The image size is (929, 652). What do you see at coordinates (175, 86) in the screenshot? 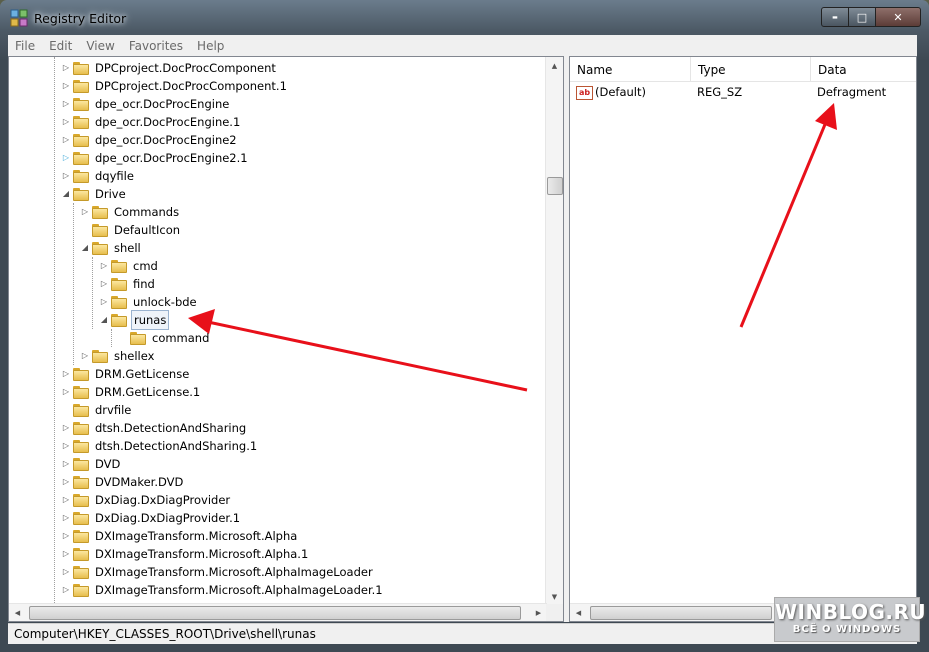
I see `tree-item: ▷ DPCproject.DocProcComponent.1` at bounding box center [175, 86].